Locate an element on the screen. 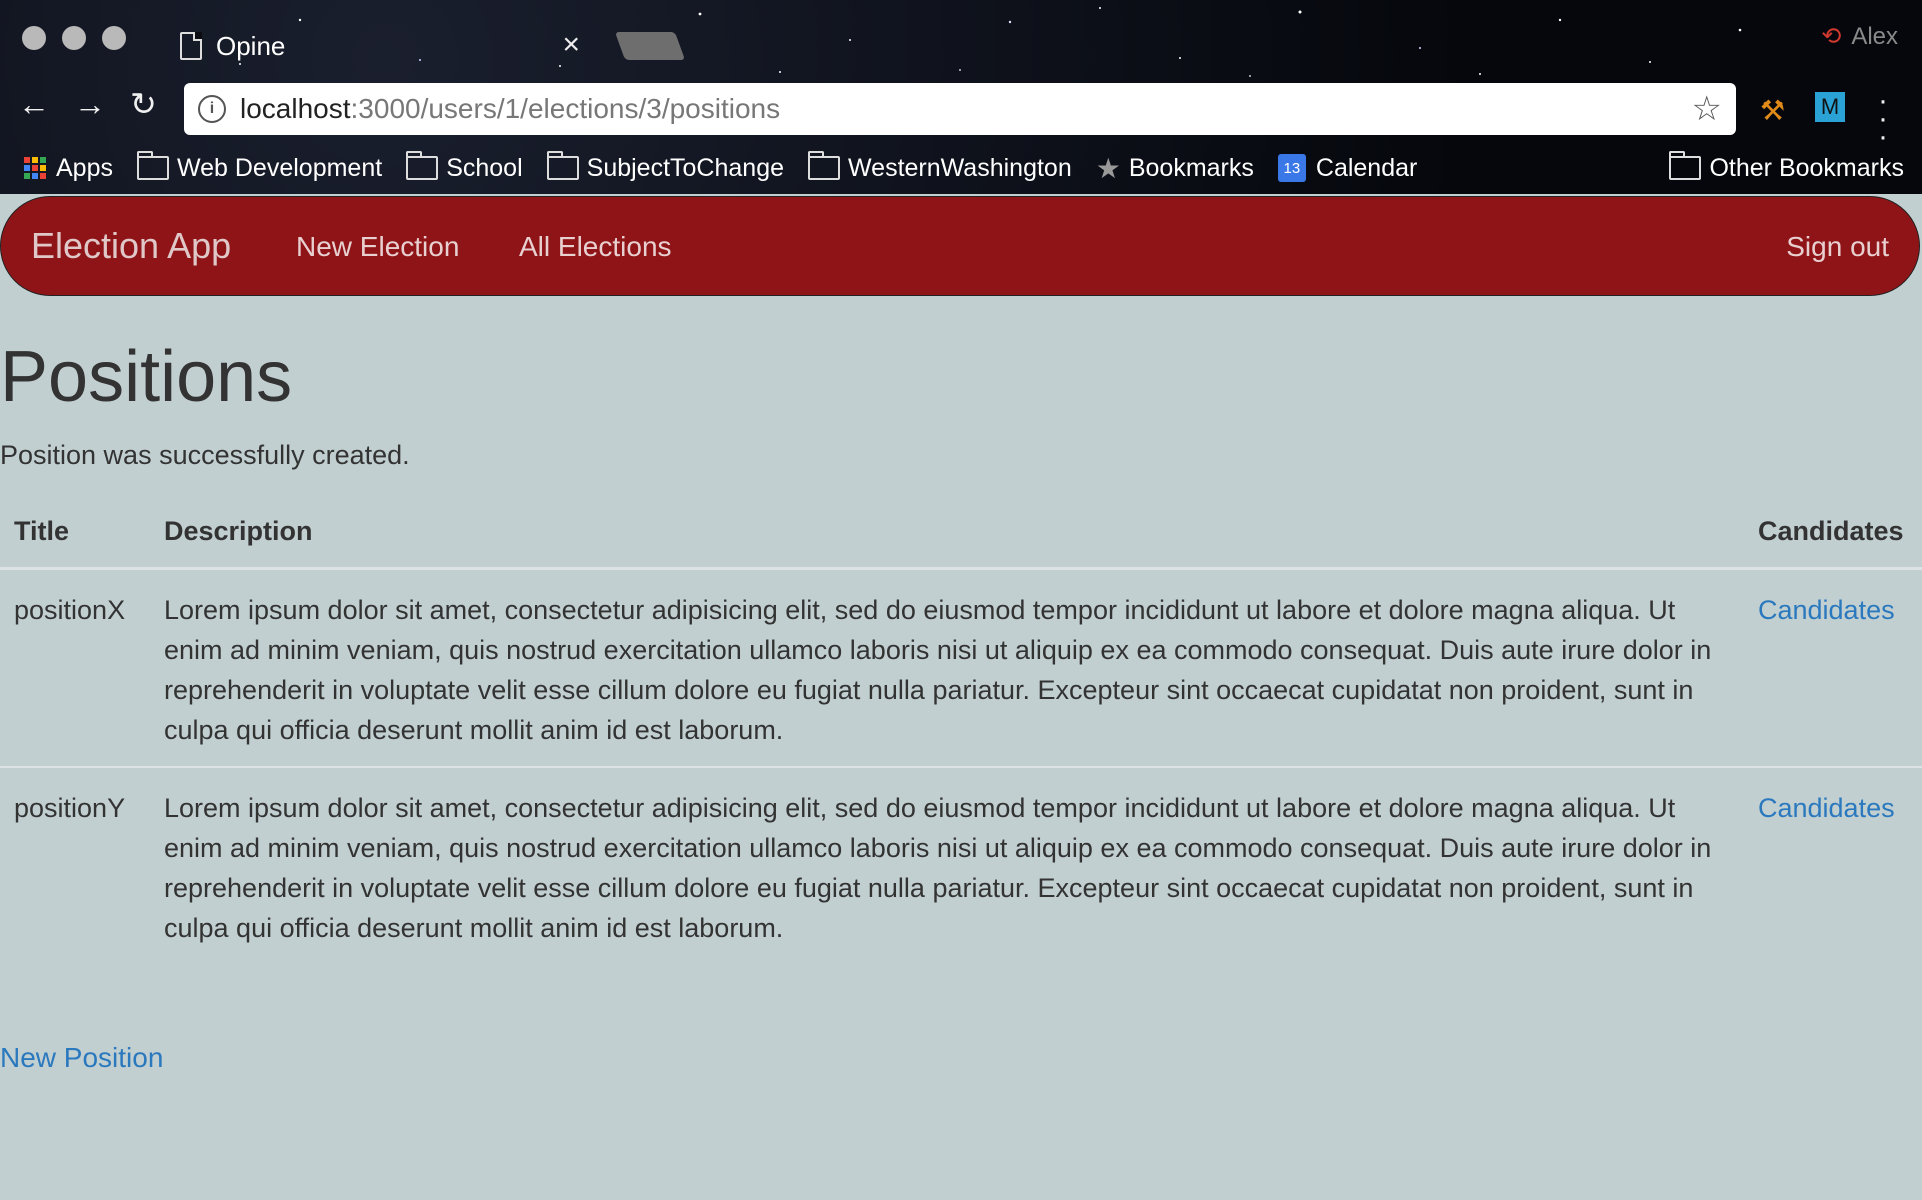 The image size is (1922, 1200). bookmark-school: School is located at coordinates (464, 167).